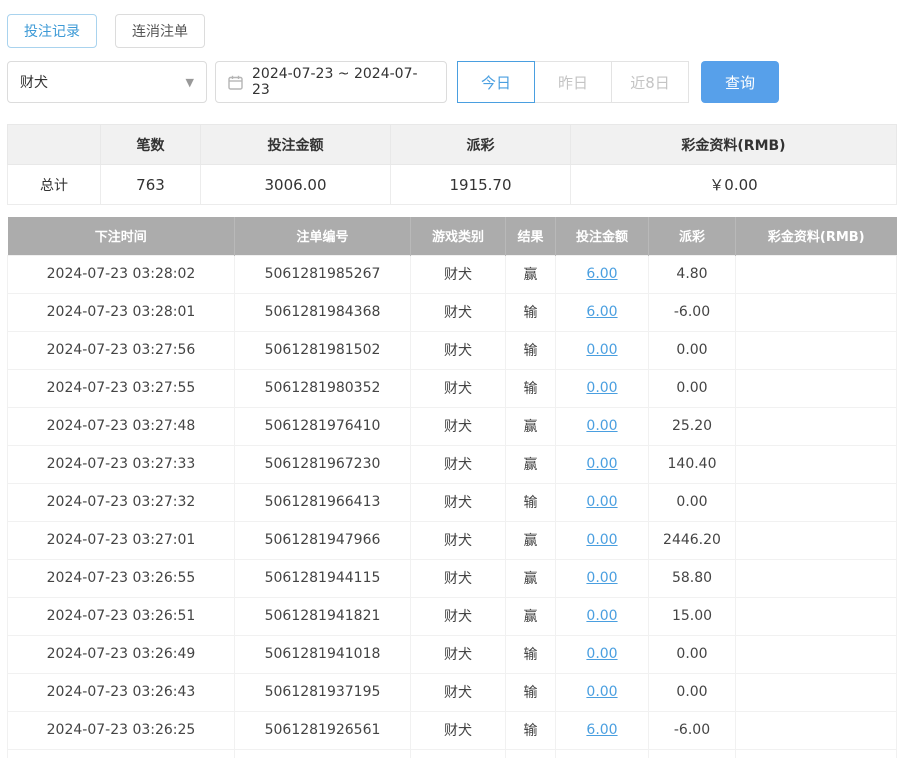  What do you see at coordinates (34, 83) in the screenshot?
I see `game-select-value: 财犬` at bounding box center [34, 83].